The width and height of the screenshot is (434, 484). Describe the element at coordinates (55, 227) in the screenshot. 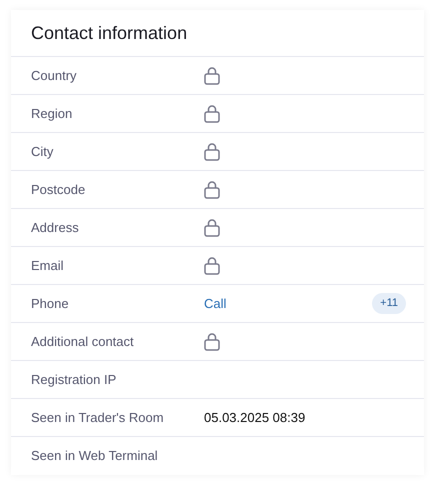

I see `field-label: Address` at that location.